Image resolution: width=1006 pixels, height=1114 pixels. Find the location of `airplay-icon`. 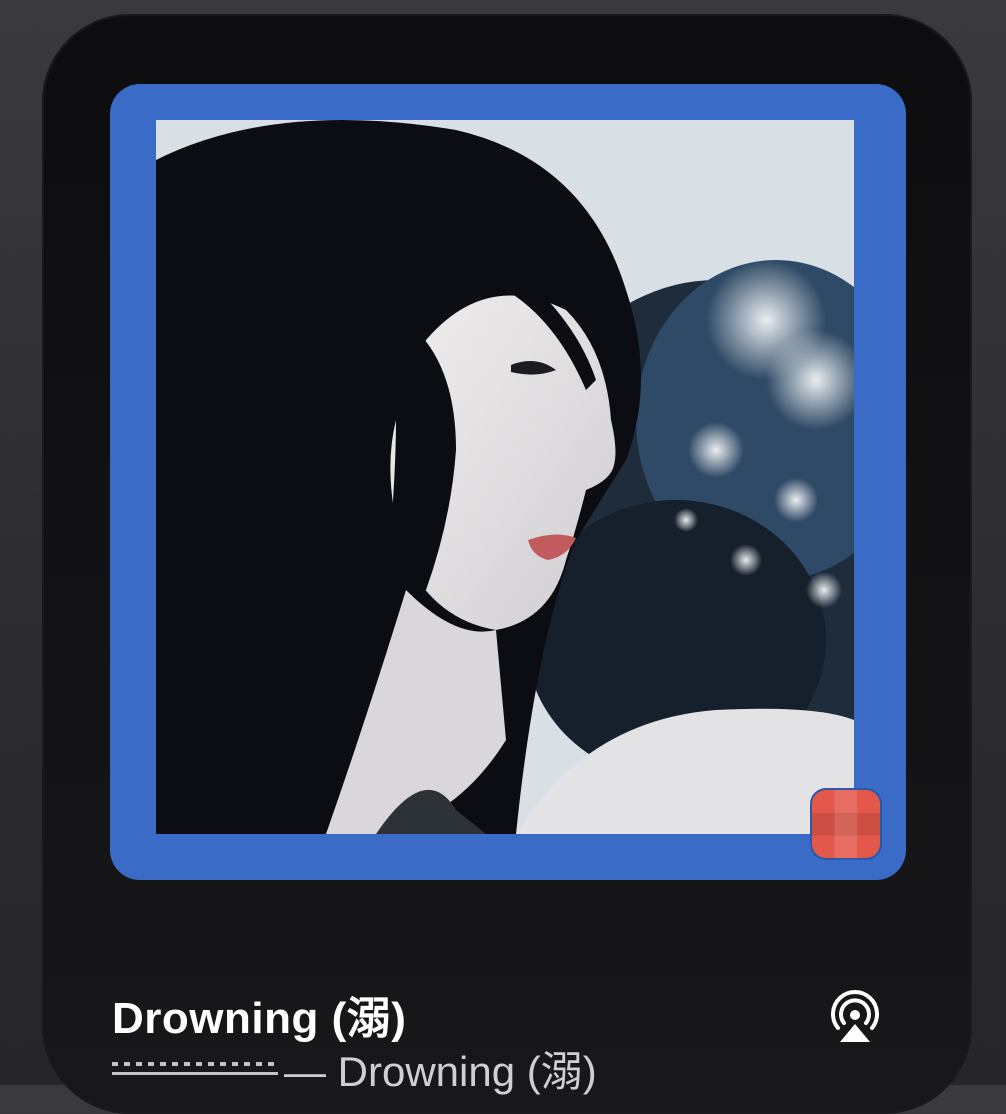

airplay-icon is located at coordinates (855, 1016).